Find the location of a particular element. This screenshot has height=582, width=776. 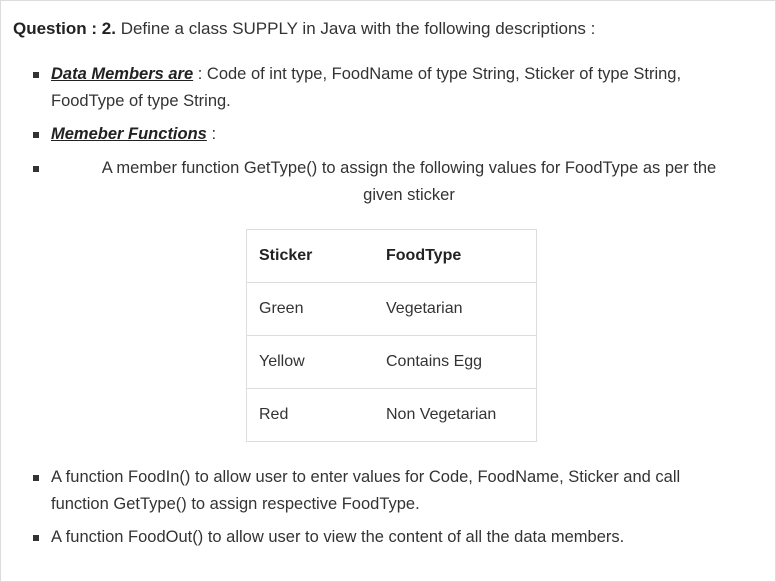

table-row: Red Non Vegetarian is located at coordinates (391, 415).